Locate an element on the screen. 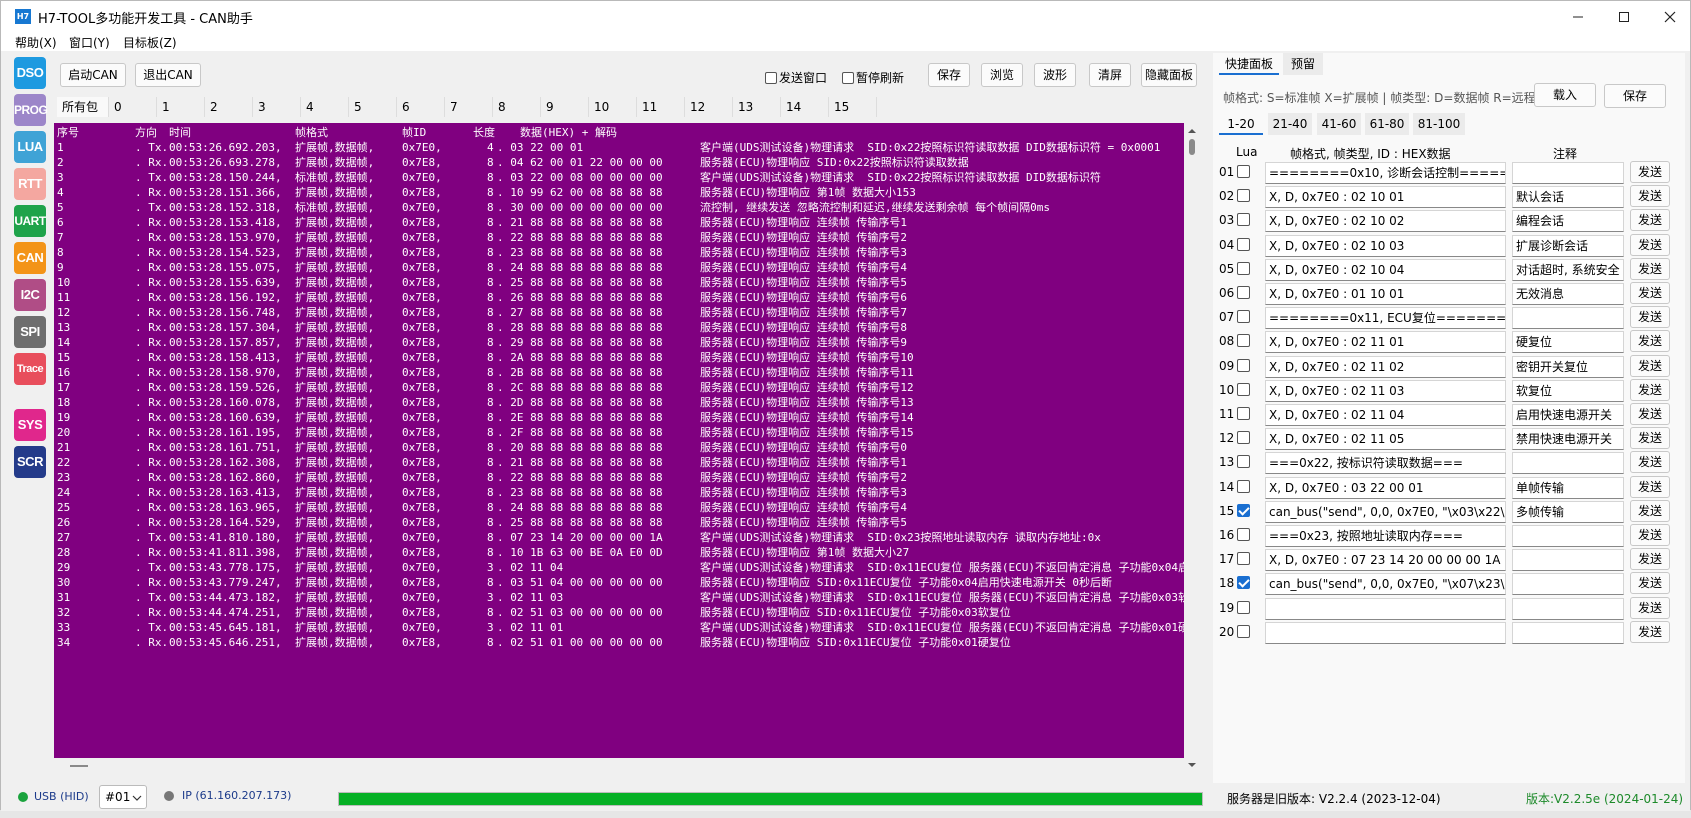 The width and height of the screenshot is (1691, 818). filter-tab-1: 1 is located at coordinates (181, 107).